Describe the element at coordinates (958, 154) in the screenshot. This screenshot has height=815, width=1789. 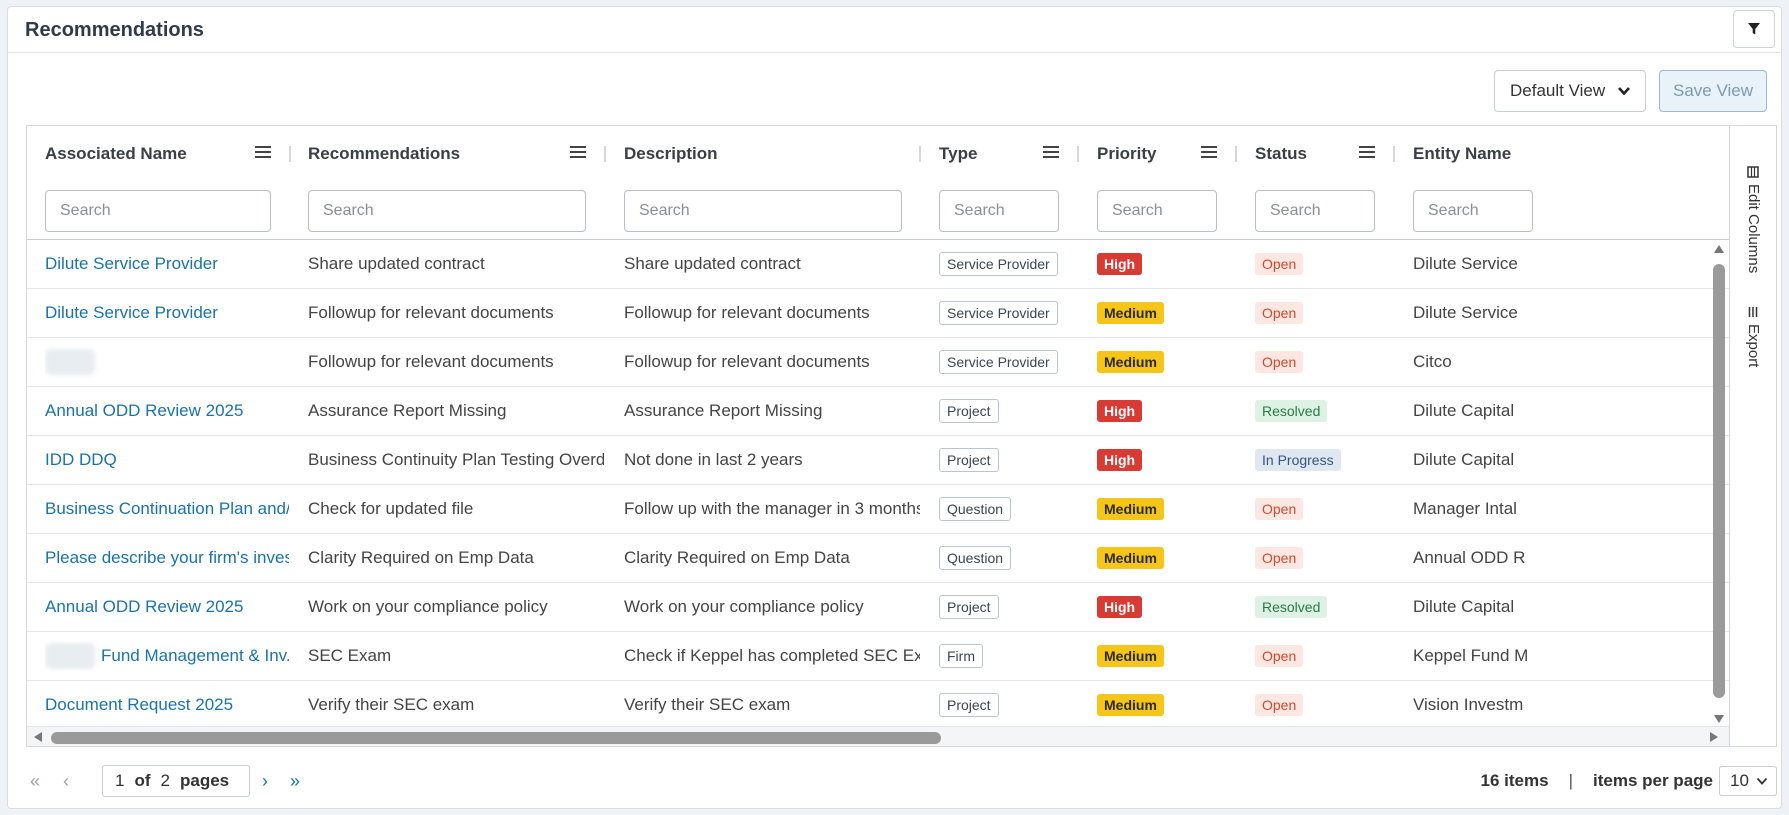
I see `column-header-type: Type` at that location.